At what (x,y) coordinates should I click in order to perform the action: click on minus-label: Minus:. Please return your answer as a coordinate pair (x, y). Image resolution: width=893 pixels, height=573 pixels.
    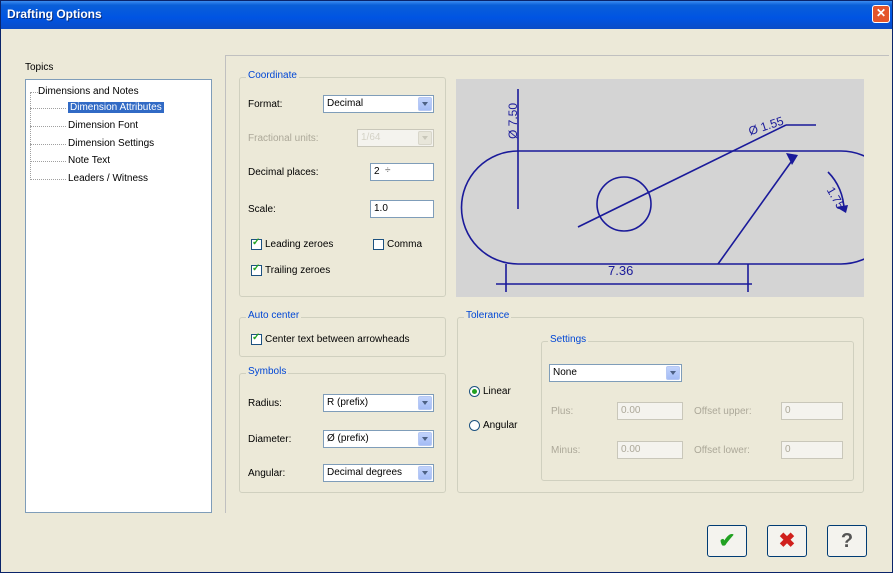
    Looking at the image, I should click on (566, 450).